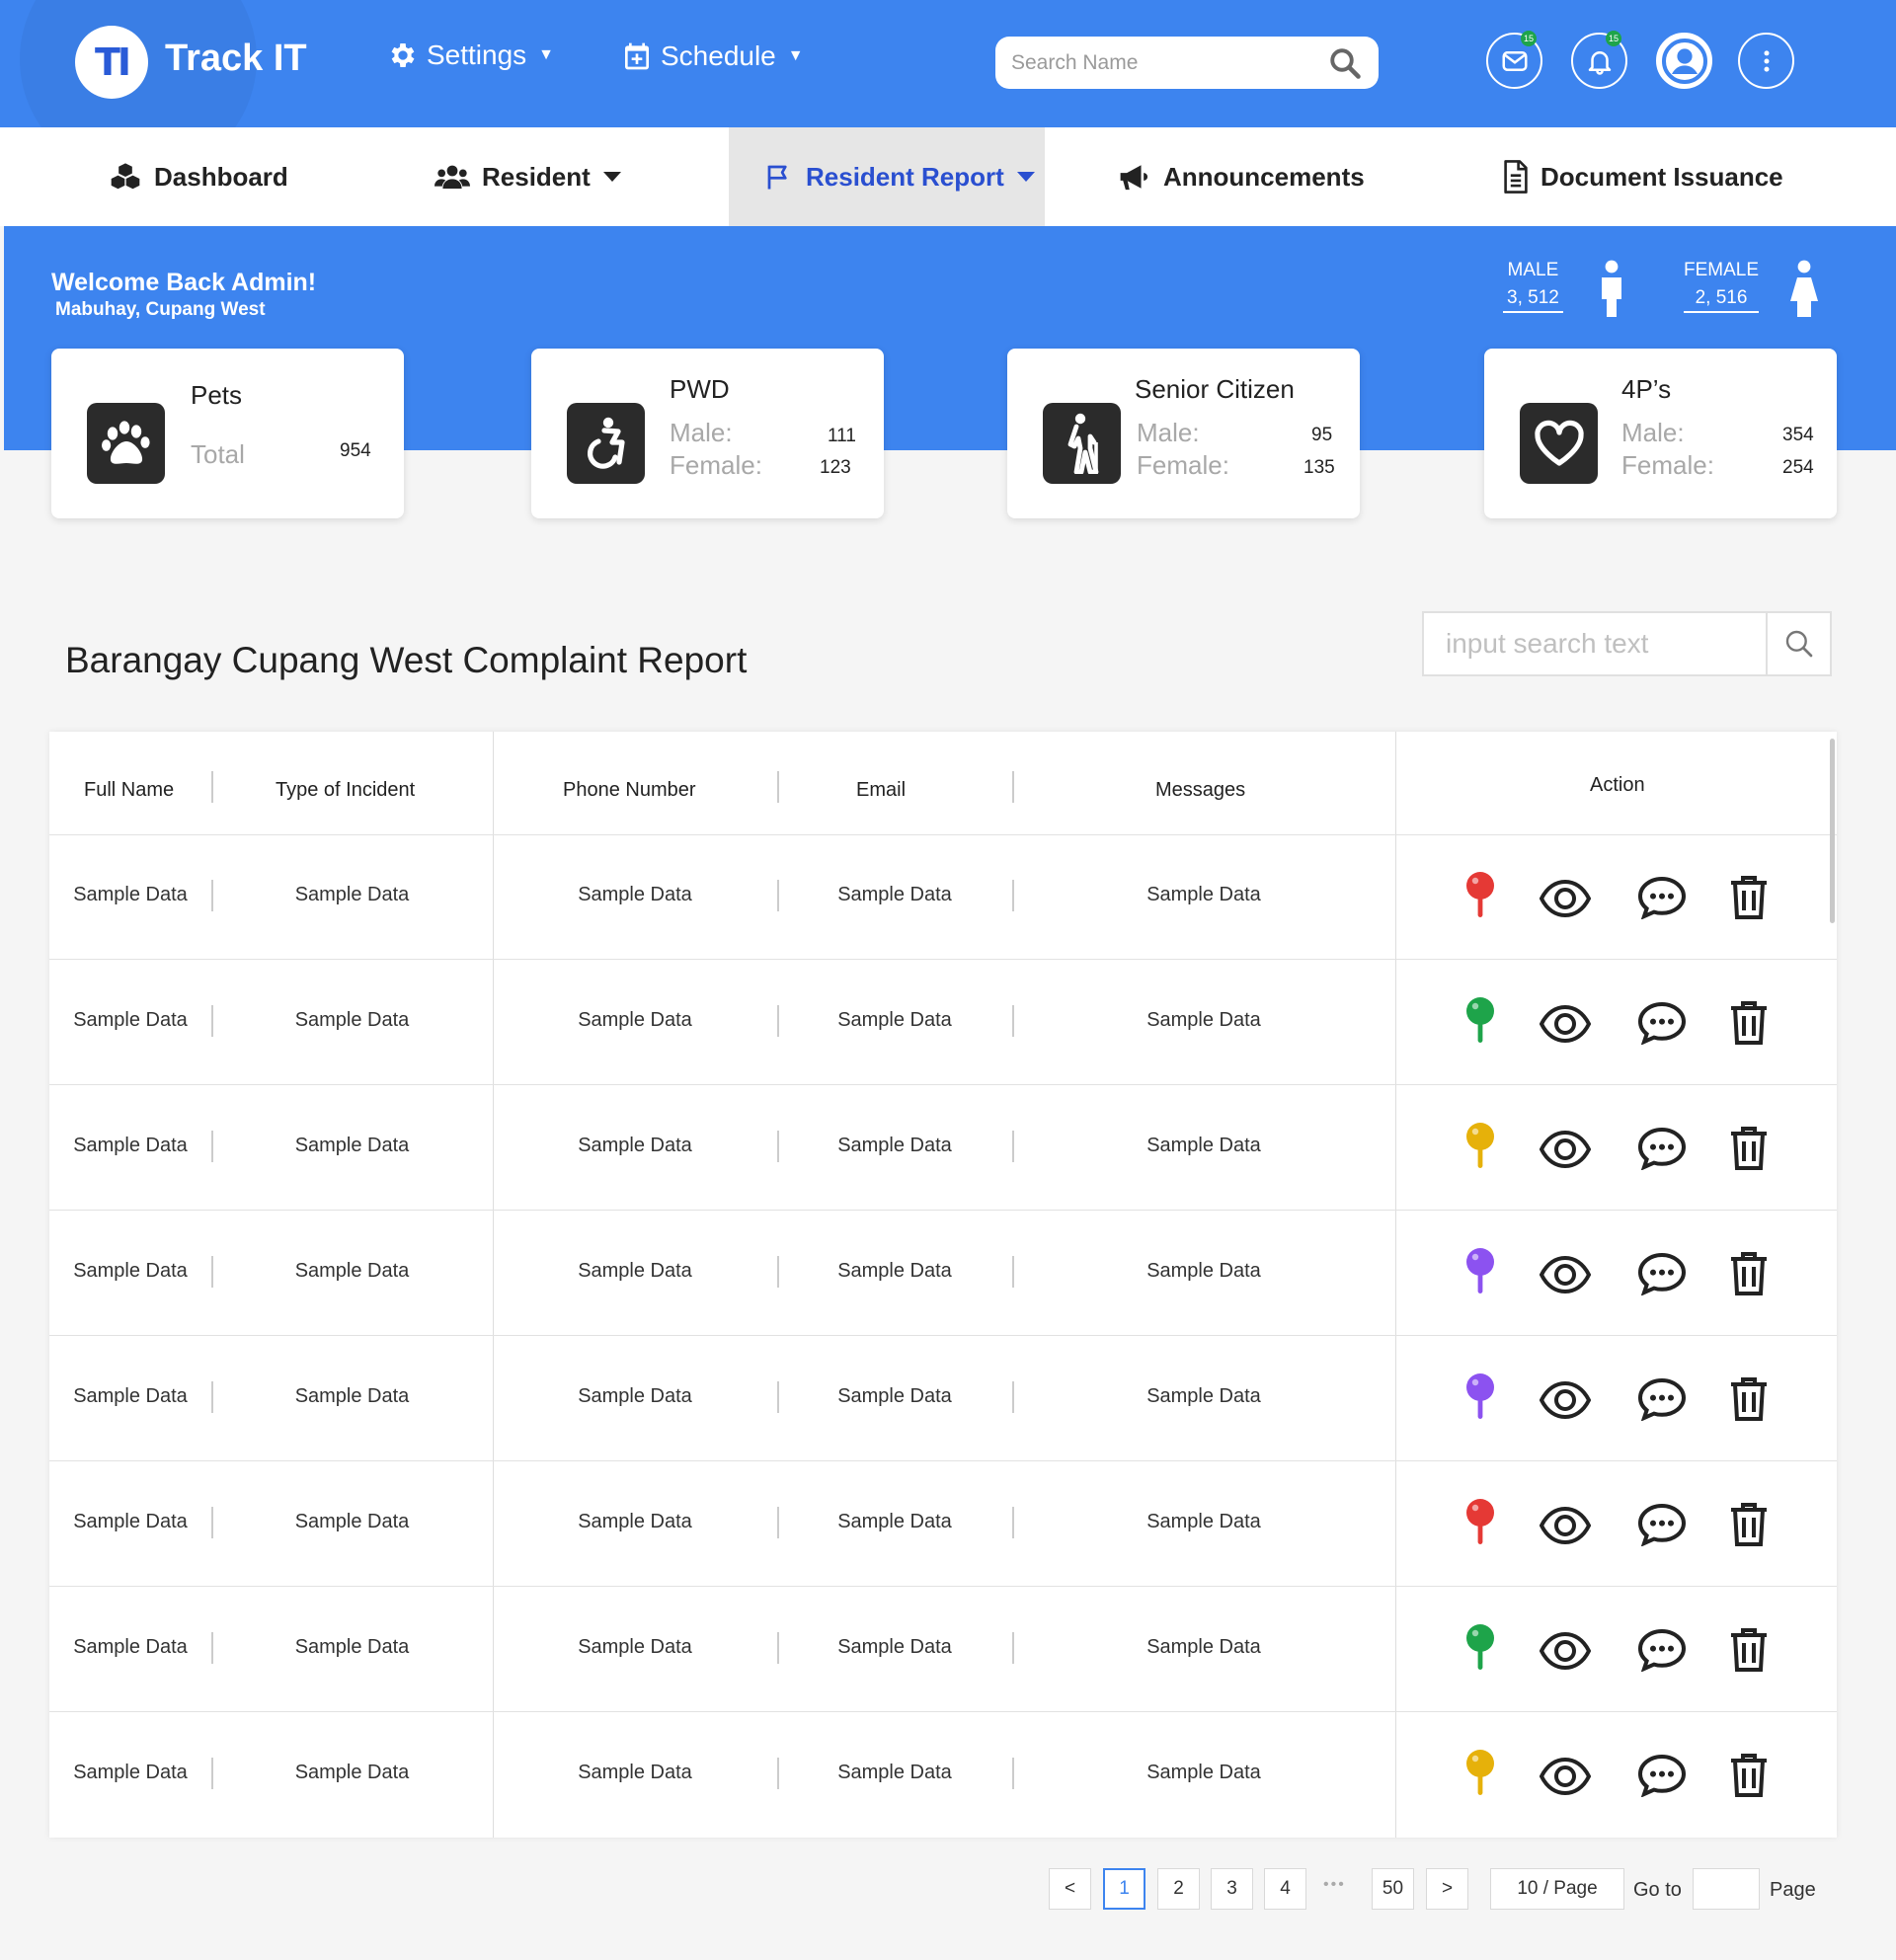  What do you see at coordinates (1661, 433) in the screenshot?
I see `4ps-card: 4P’s Male: 354 Female: 254` at bounding box center [1661, 433].